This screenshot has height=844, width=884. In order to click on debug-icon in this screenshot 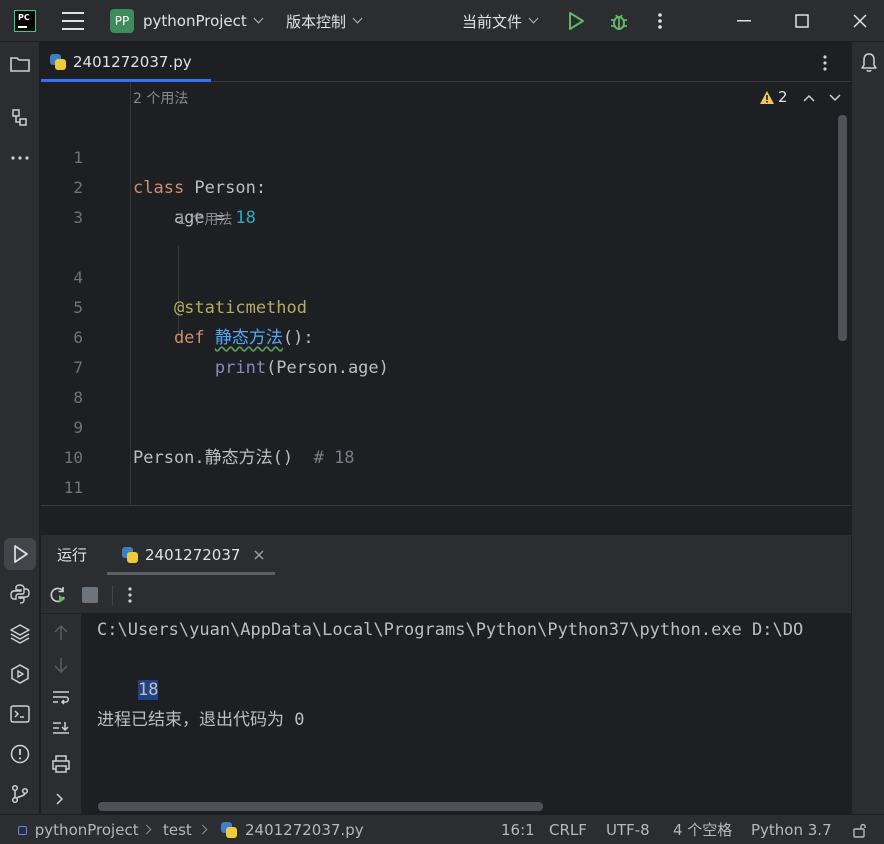, I will do `click(619, 21)`.